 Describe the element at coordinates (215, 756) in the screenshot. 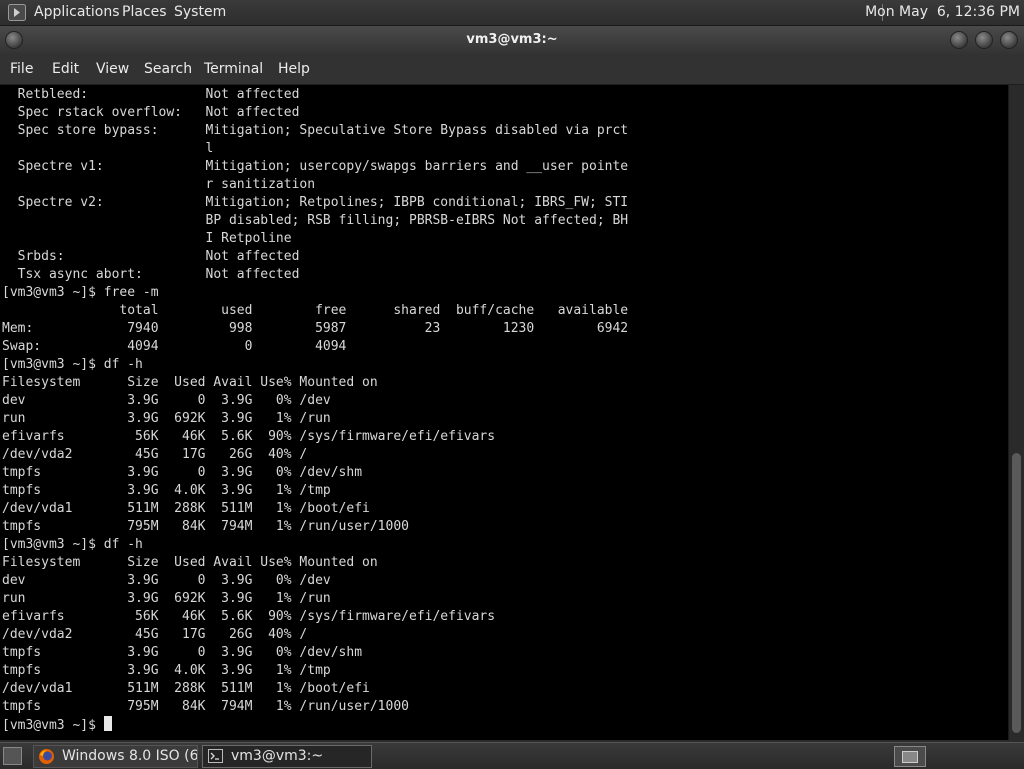

I see `terminal-icon` at that location.